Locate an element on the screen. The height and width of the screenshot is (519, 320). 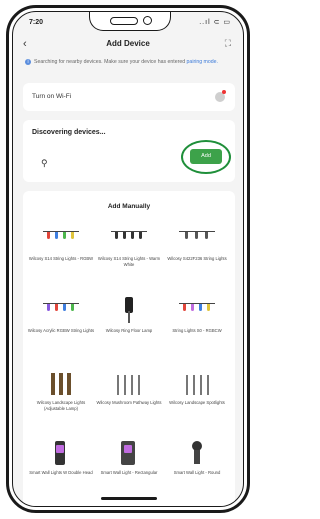
add-button: Add is located at coordinates (206, 156).